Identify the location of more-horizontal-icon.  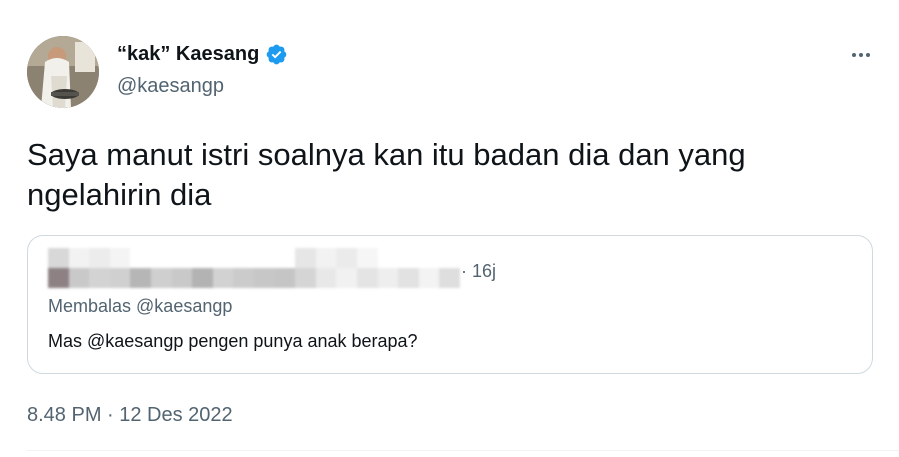
(854, 55).